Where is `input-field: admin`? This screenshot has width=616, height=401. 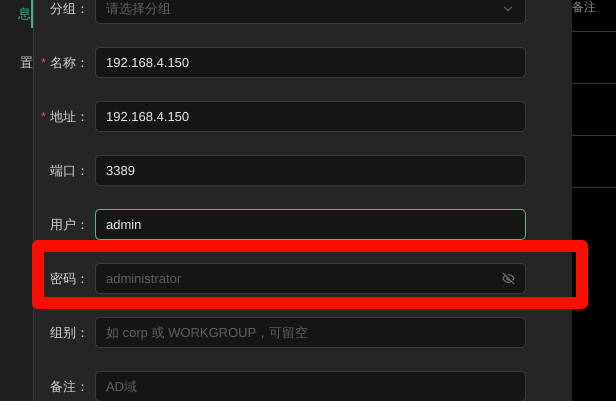
input-field: admin is located at coordinates (310, 224).